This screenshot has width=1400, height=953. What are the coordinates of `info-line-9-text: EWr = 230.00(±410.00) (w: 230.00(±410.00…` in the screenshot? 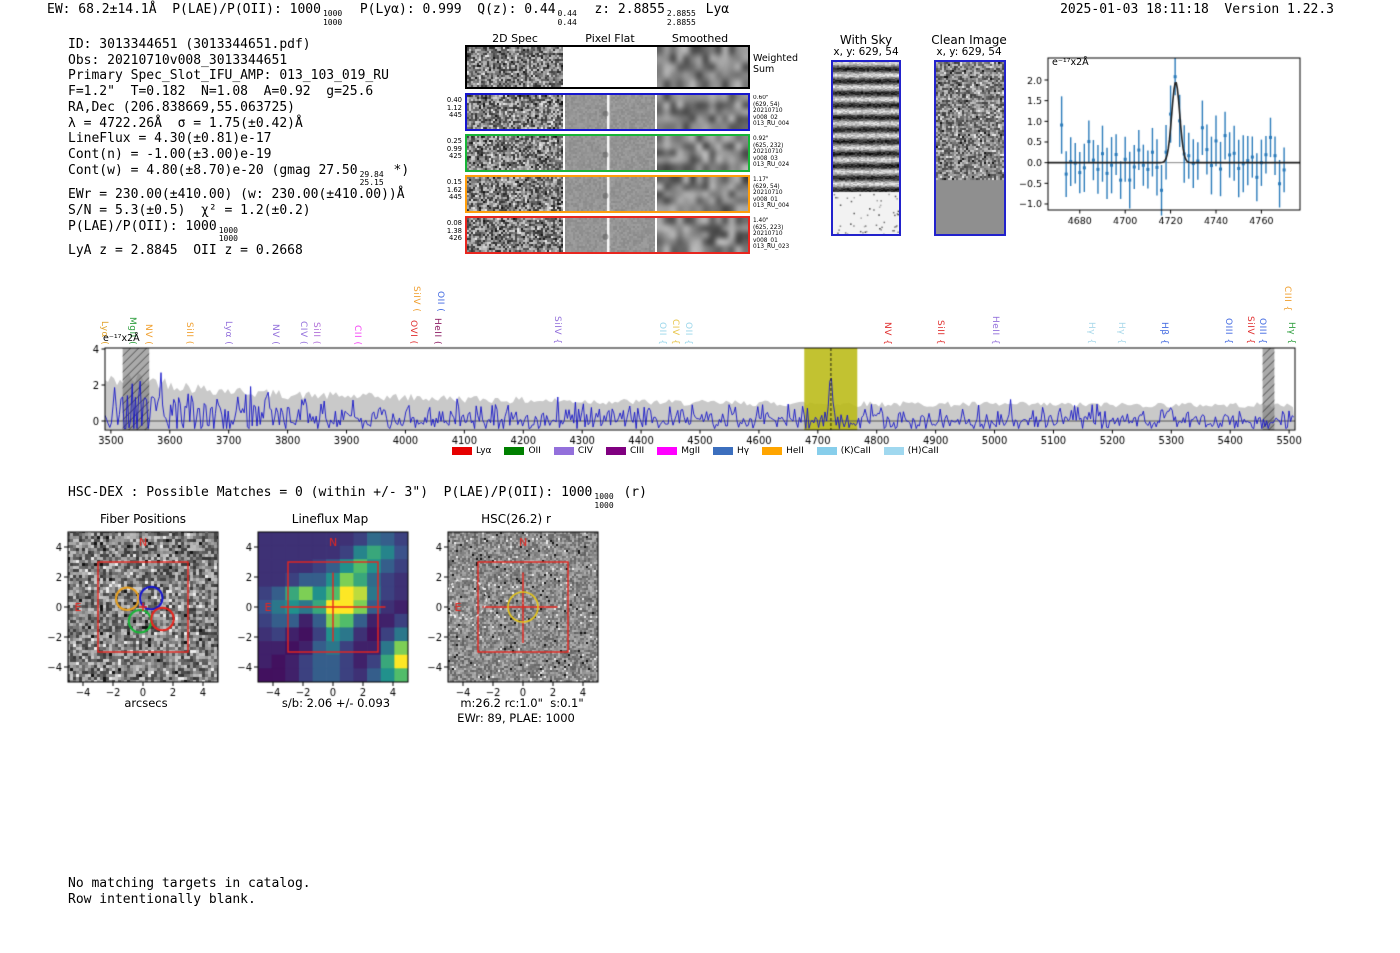 It's located at (236, 195).